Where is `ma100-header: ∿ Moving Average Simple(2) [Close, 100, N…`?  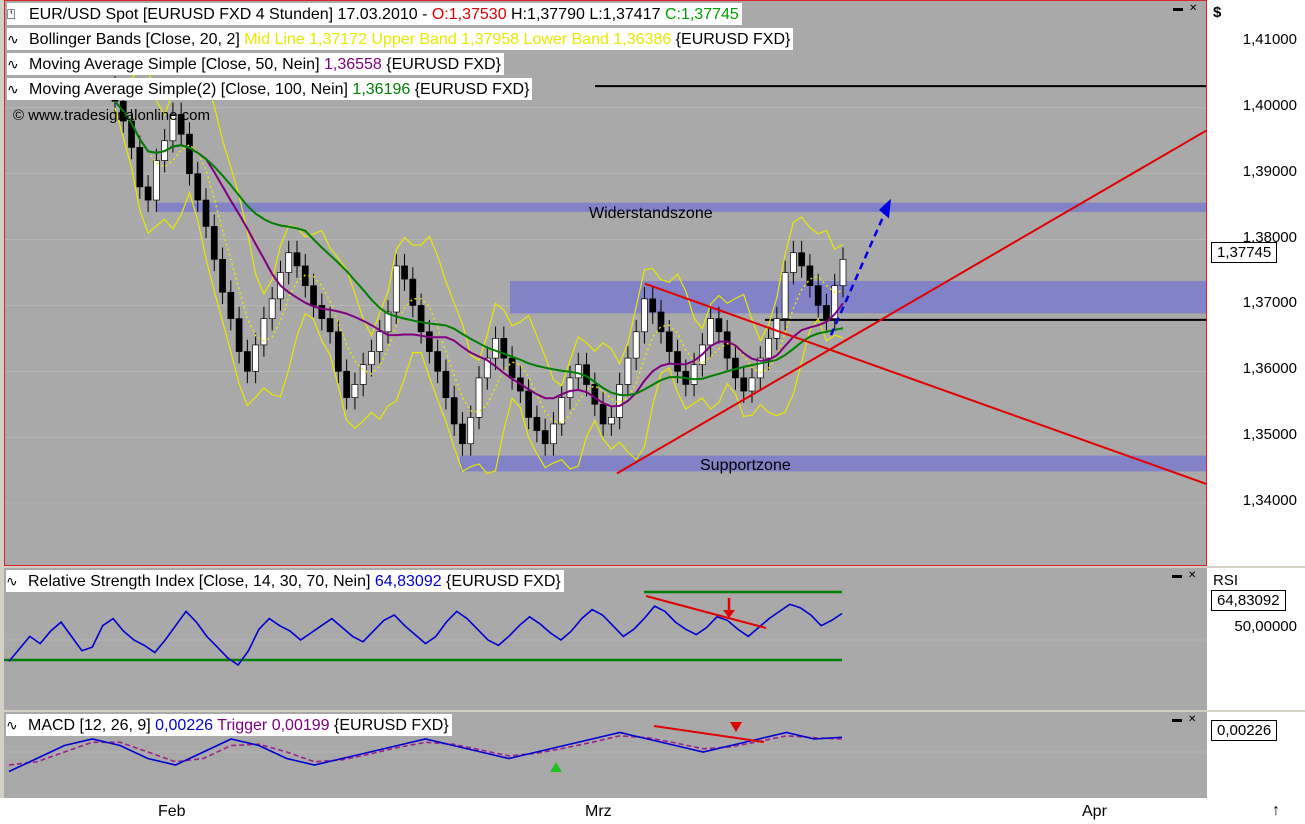 ma100-header: ∿ Moving Average Simple(2) [Close, 100, N… is located at coordinates (270, 89).